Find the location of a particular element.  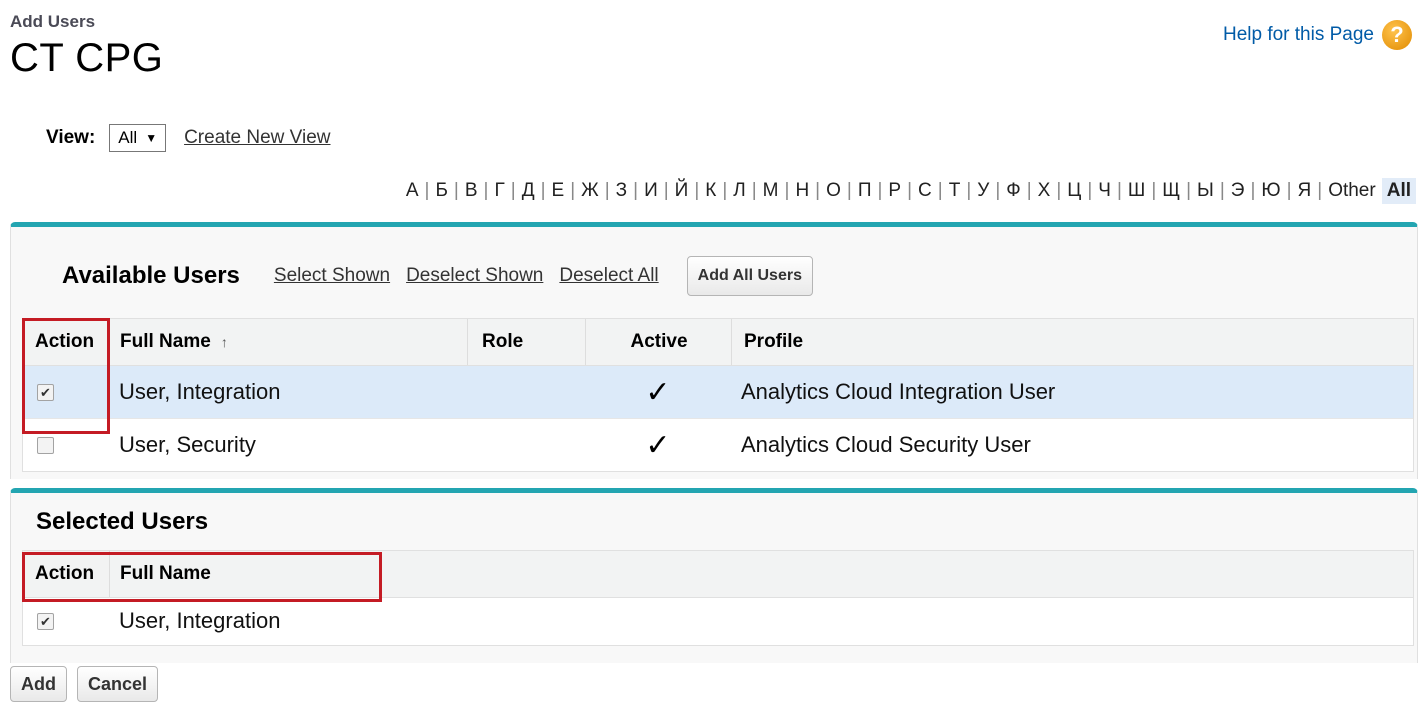

table-header-row: Action Full Name ↑ Role Active Profile is located at coordinates (718, 342).